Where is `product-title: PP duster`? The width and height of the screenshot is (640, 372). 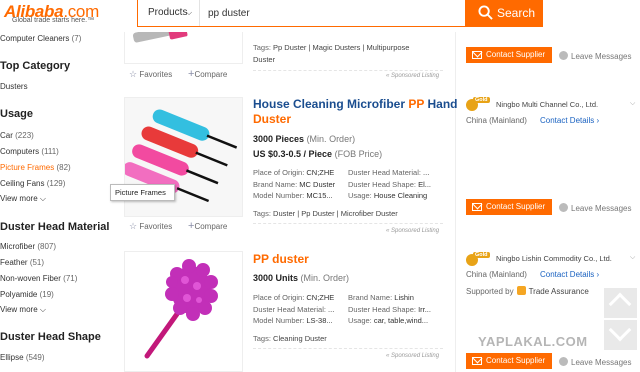 product-title: PP duster is located at coordinates (281, 259).